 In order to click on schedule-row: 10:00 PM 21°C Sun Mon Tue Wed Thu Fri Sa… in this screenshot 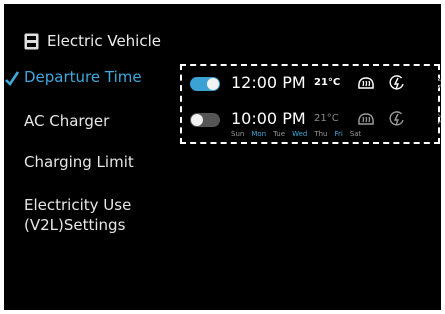, I will do `click(315, 123)`.